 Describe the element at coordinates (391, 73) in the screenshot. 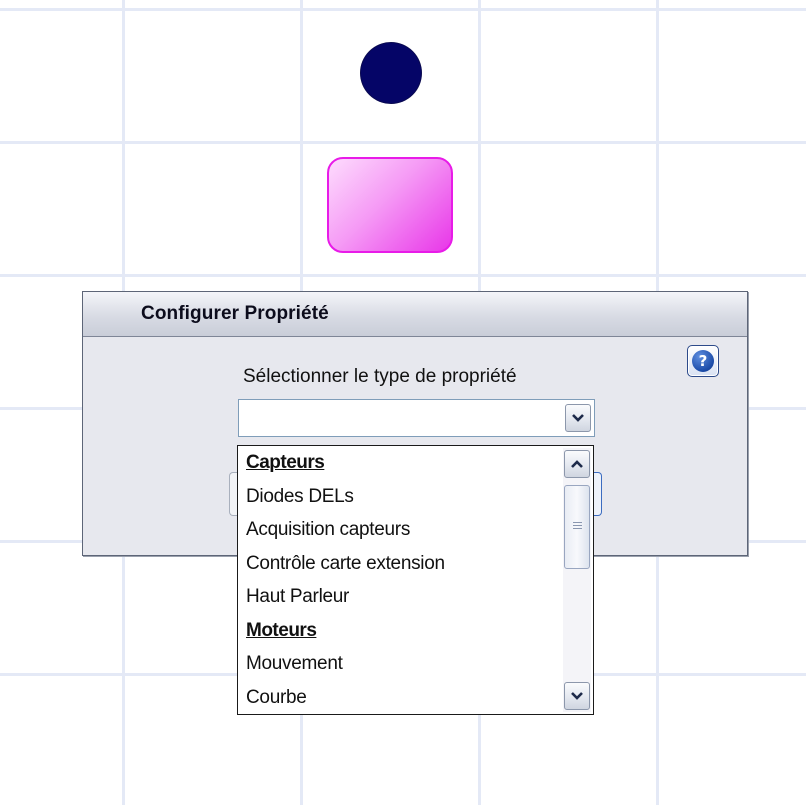

I see `canvas-node-circle` at that location.